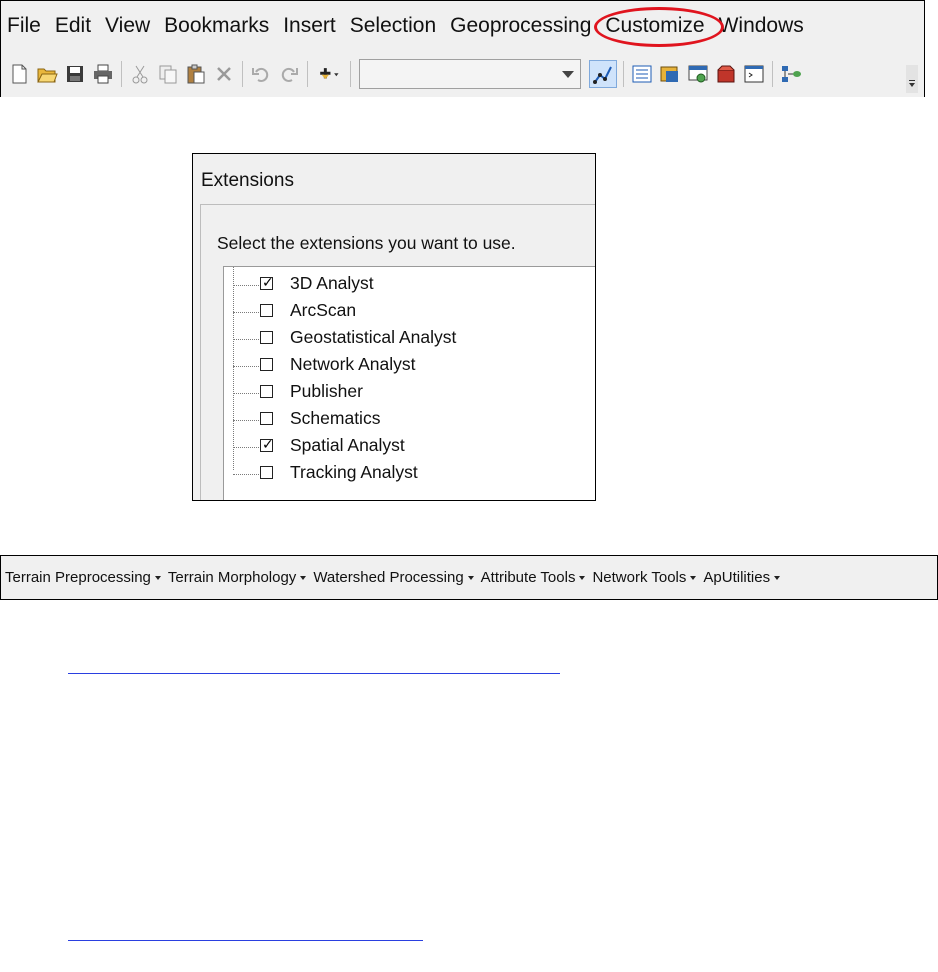  I want to click on menu-edit: Edit, so click(73, 26).